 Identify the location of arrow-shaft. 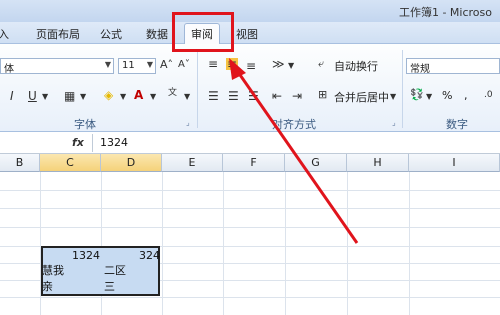
(297, 157).